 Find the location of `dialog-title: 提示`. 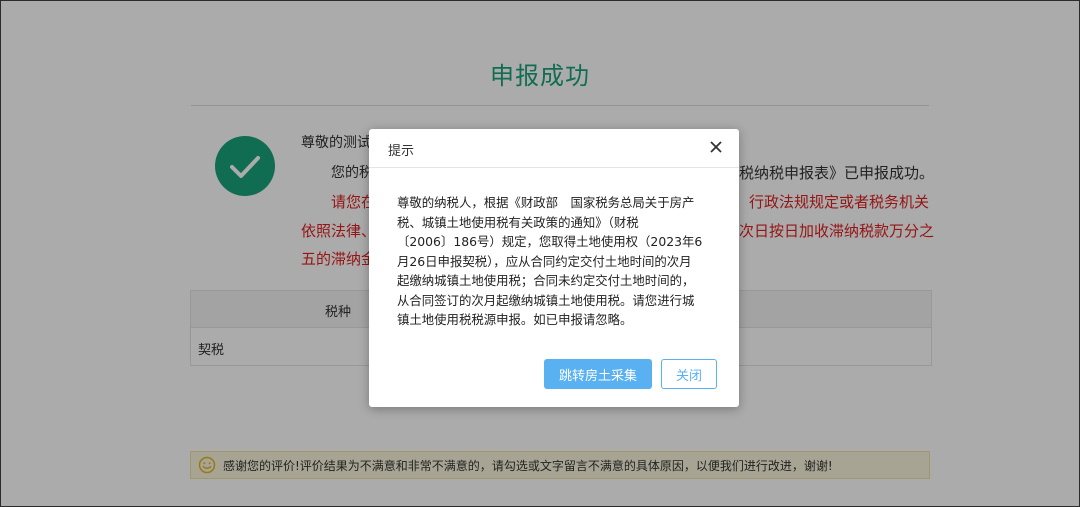

dialog-title: 提示 is located at coordinates (401, 151).